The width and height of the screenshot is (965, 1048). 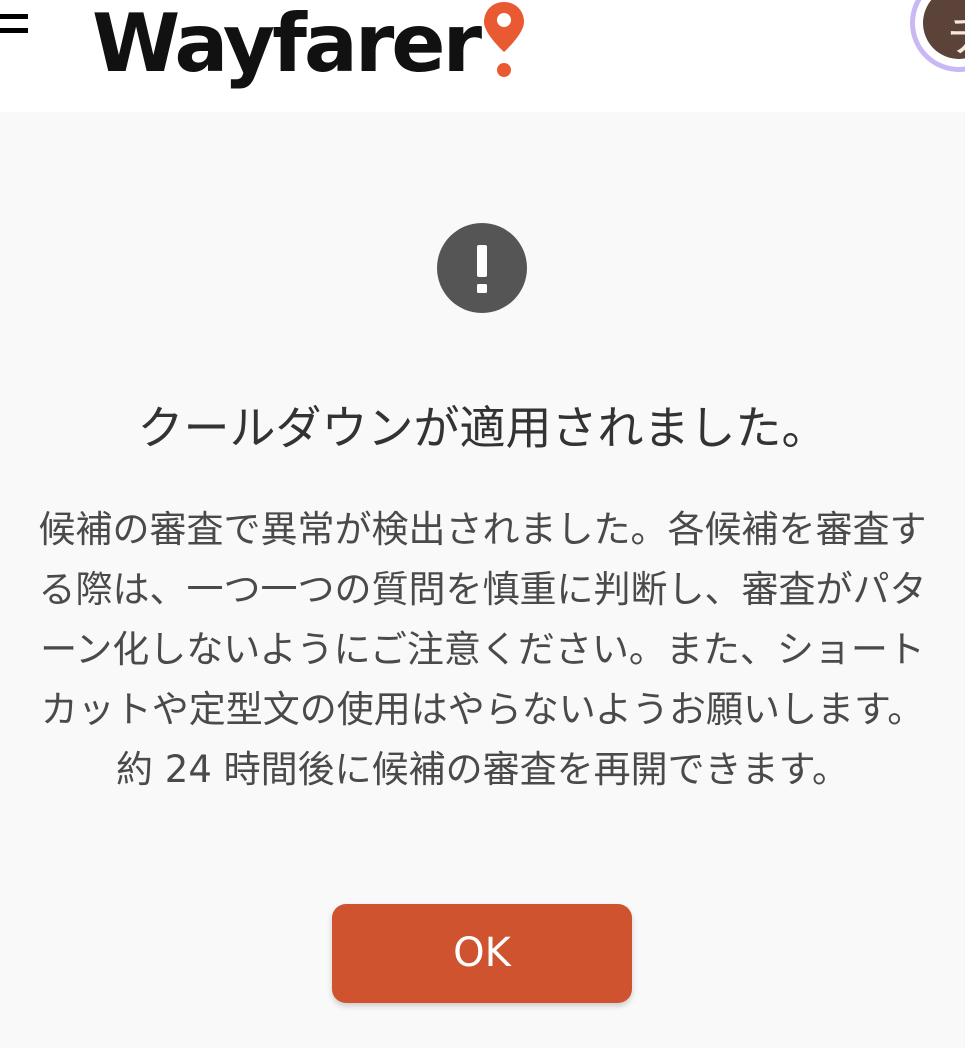 What do you see at coordinates (482, 589) in the screenshot?
I see `message-line: る際は、一つ一つの質問を慎重に判断し、審査がパタ` at bounding box center [482, 589].